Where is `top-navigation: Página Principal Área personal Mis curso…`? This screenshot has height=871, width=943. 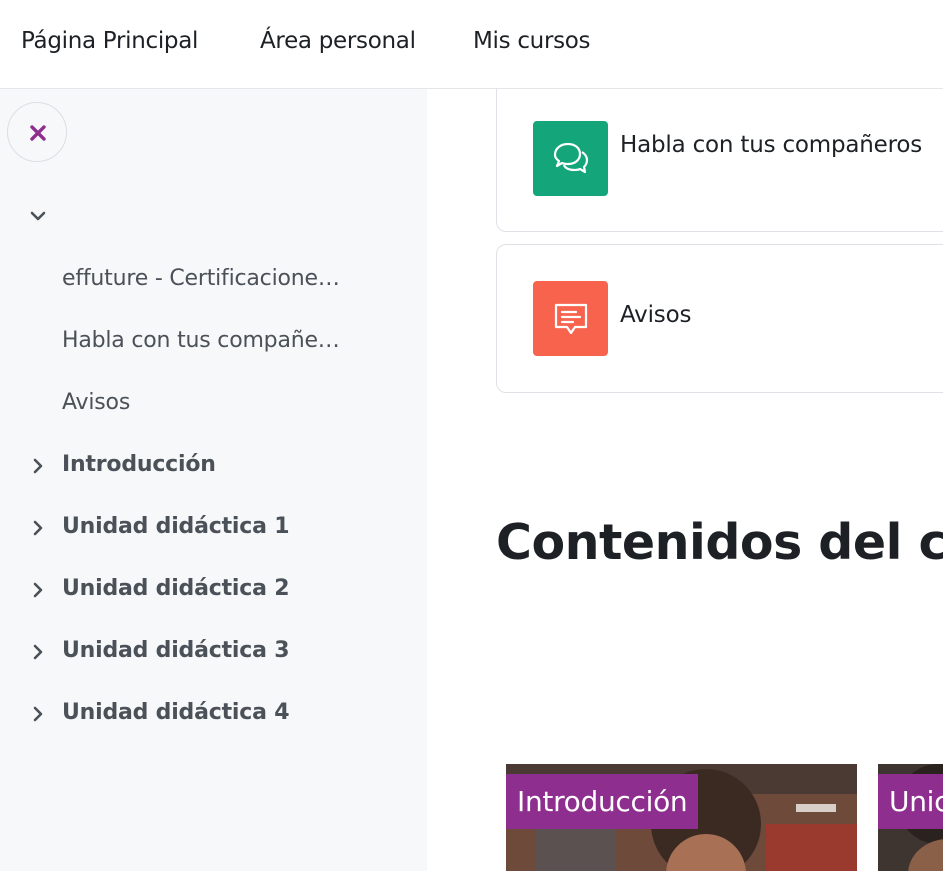
top-navigation: Página Principal Área personal Mis curso… is located at coordinates (471, 44).